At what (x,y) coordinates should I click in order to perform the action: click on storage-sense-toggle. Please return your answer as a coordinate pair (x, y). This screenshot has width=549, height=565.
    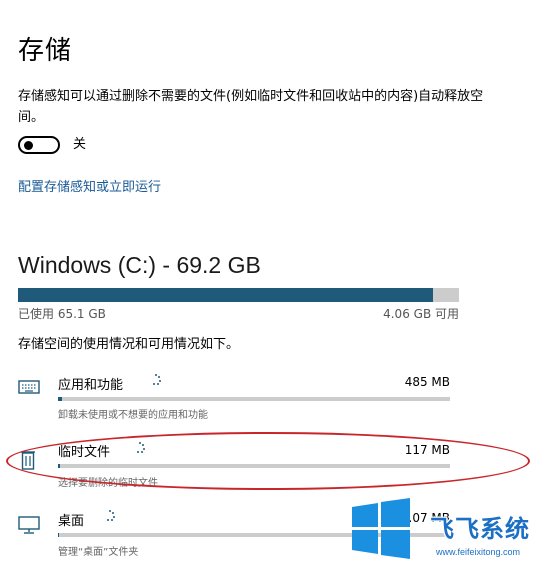
    Looking at the image, I should click on (39, 145).